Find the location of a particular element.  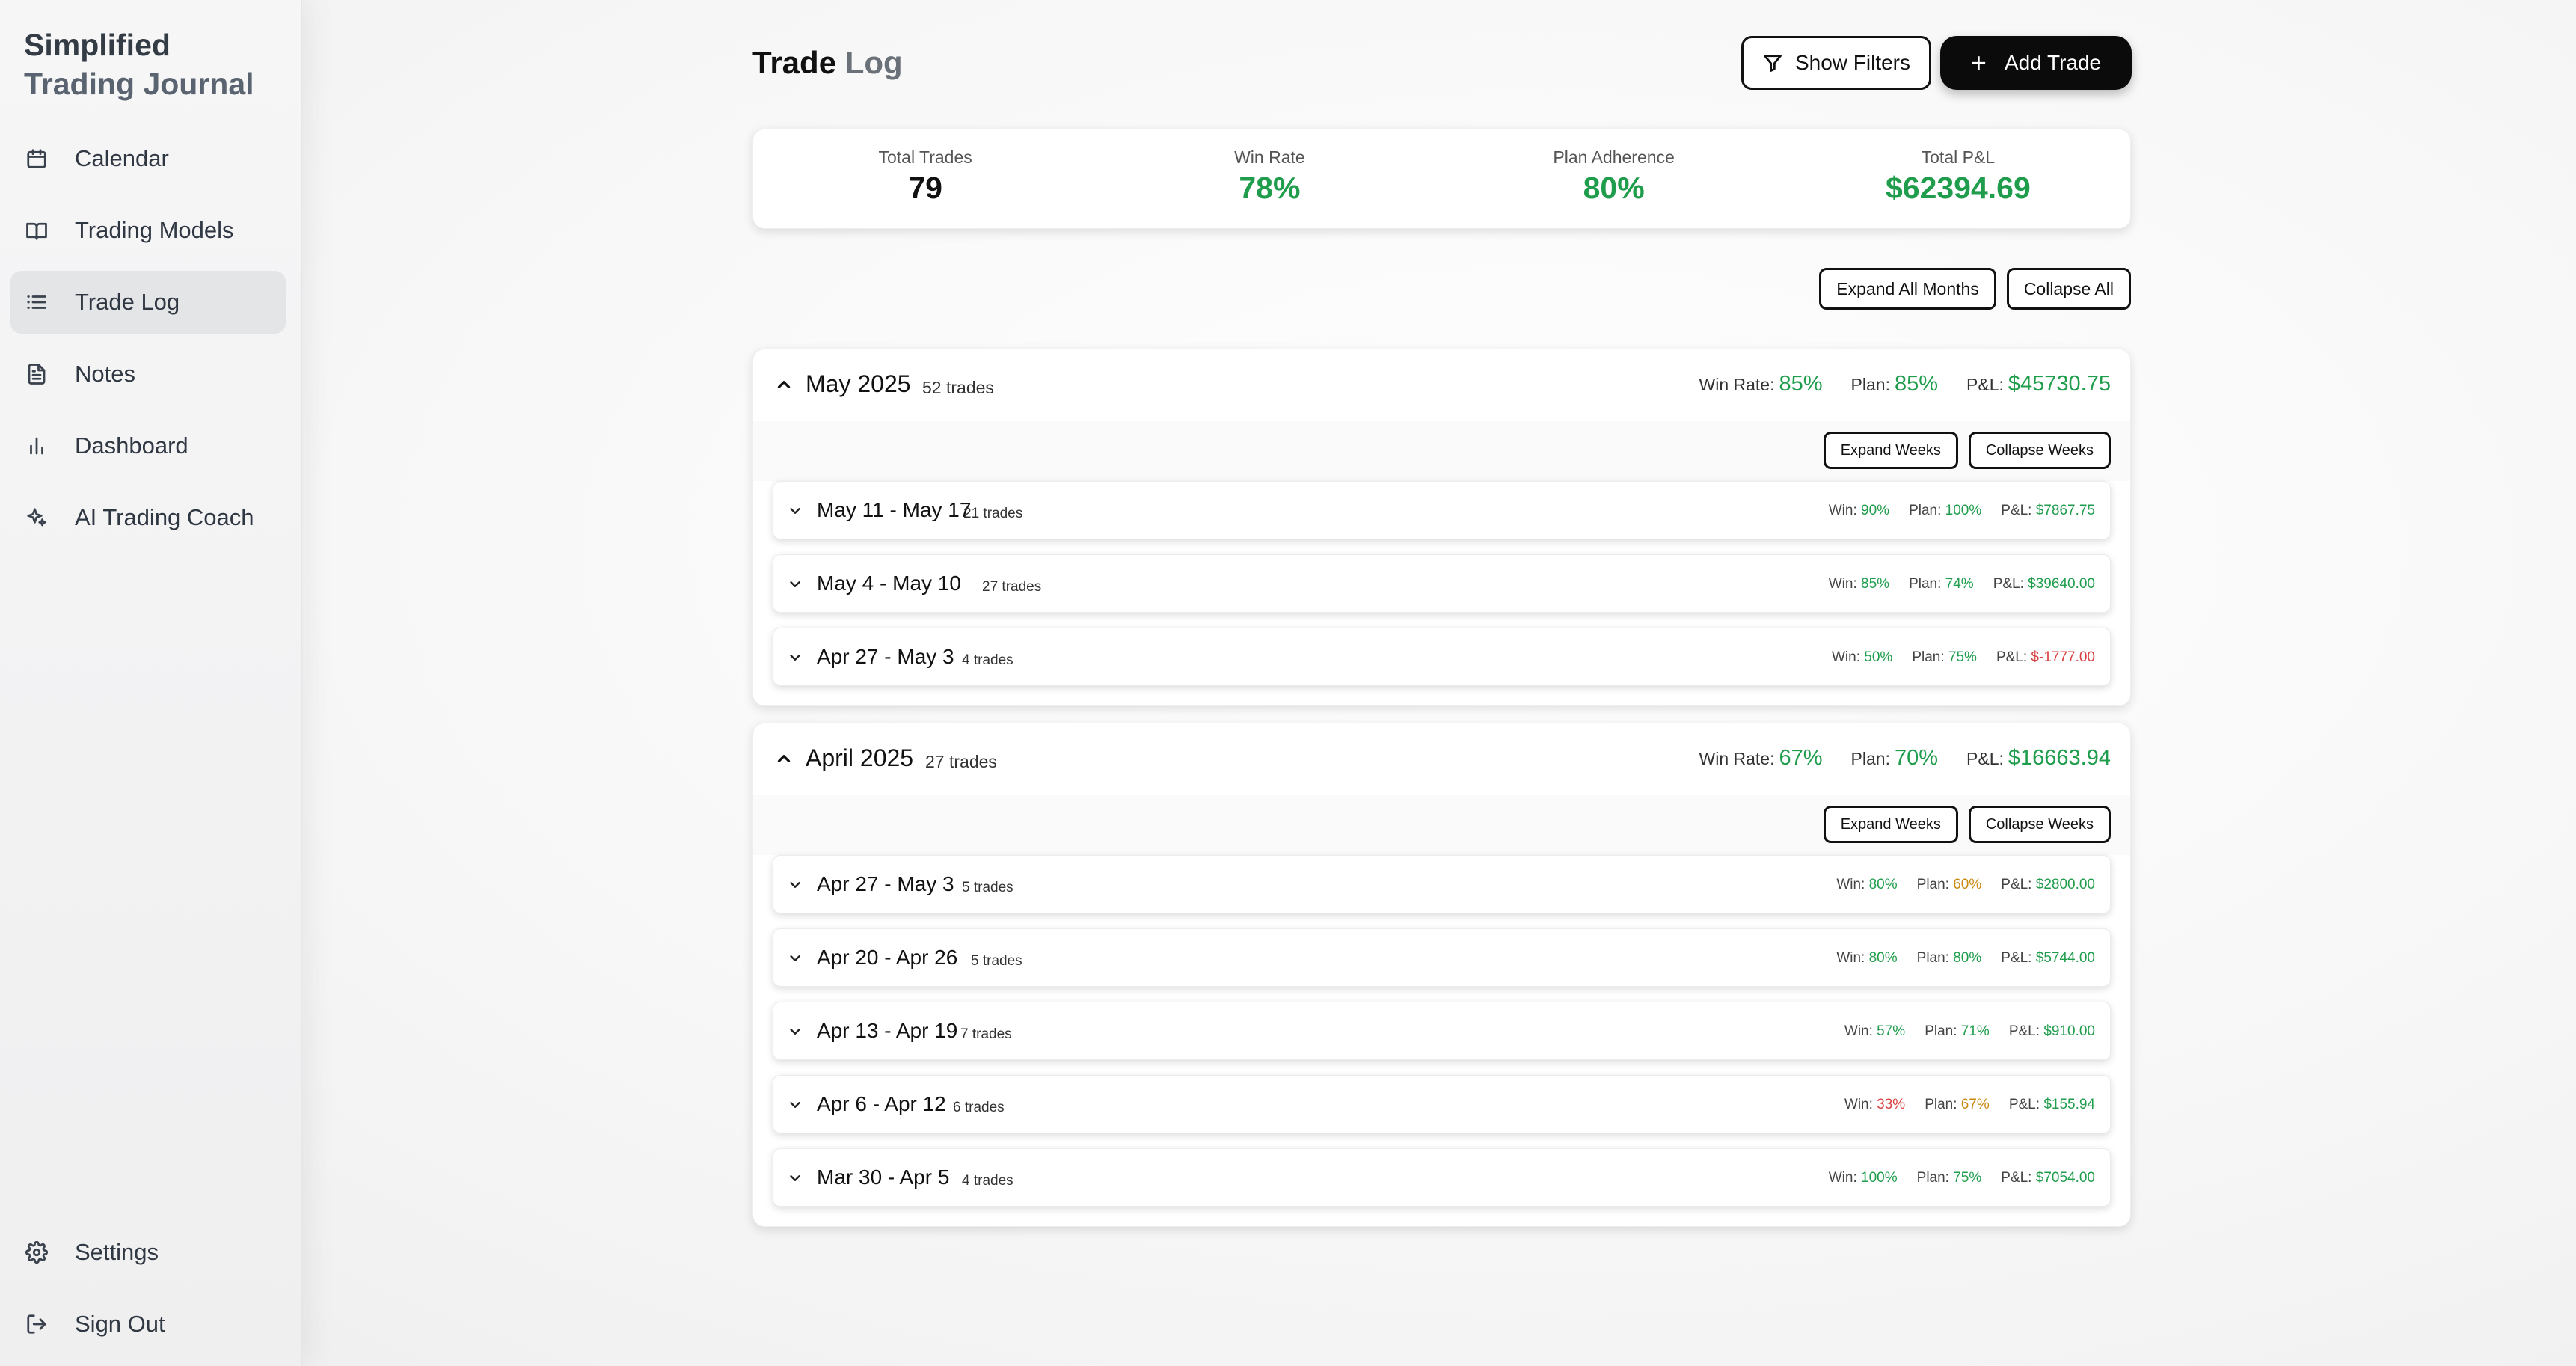

stat-win-rate: Win Rate 78% is located at coordinates (1269, 178).